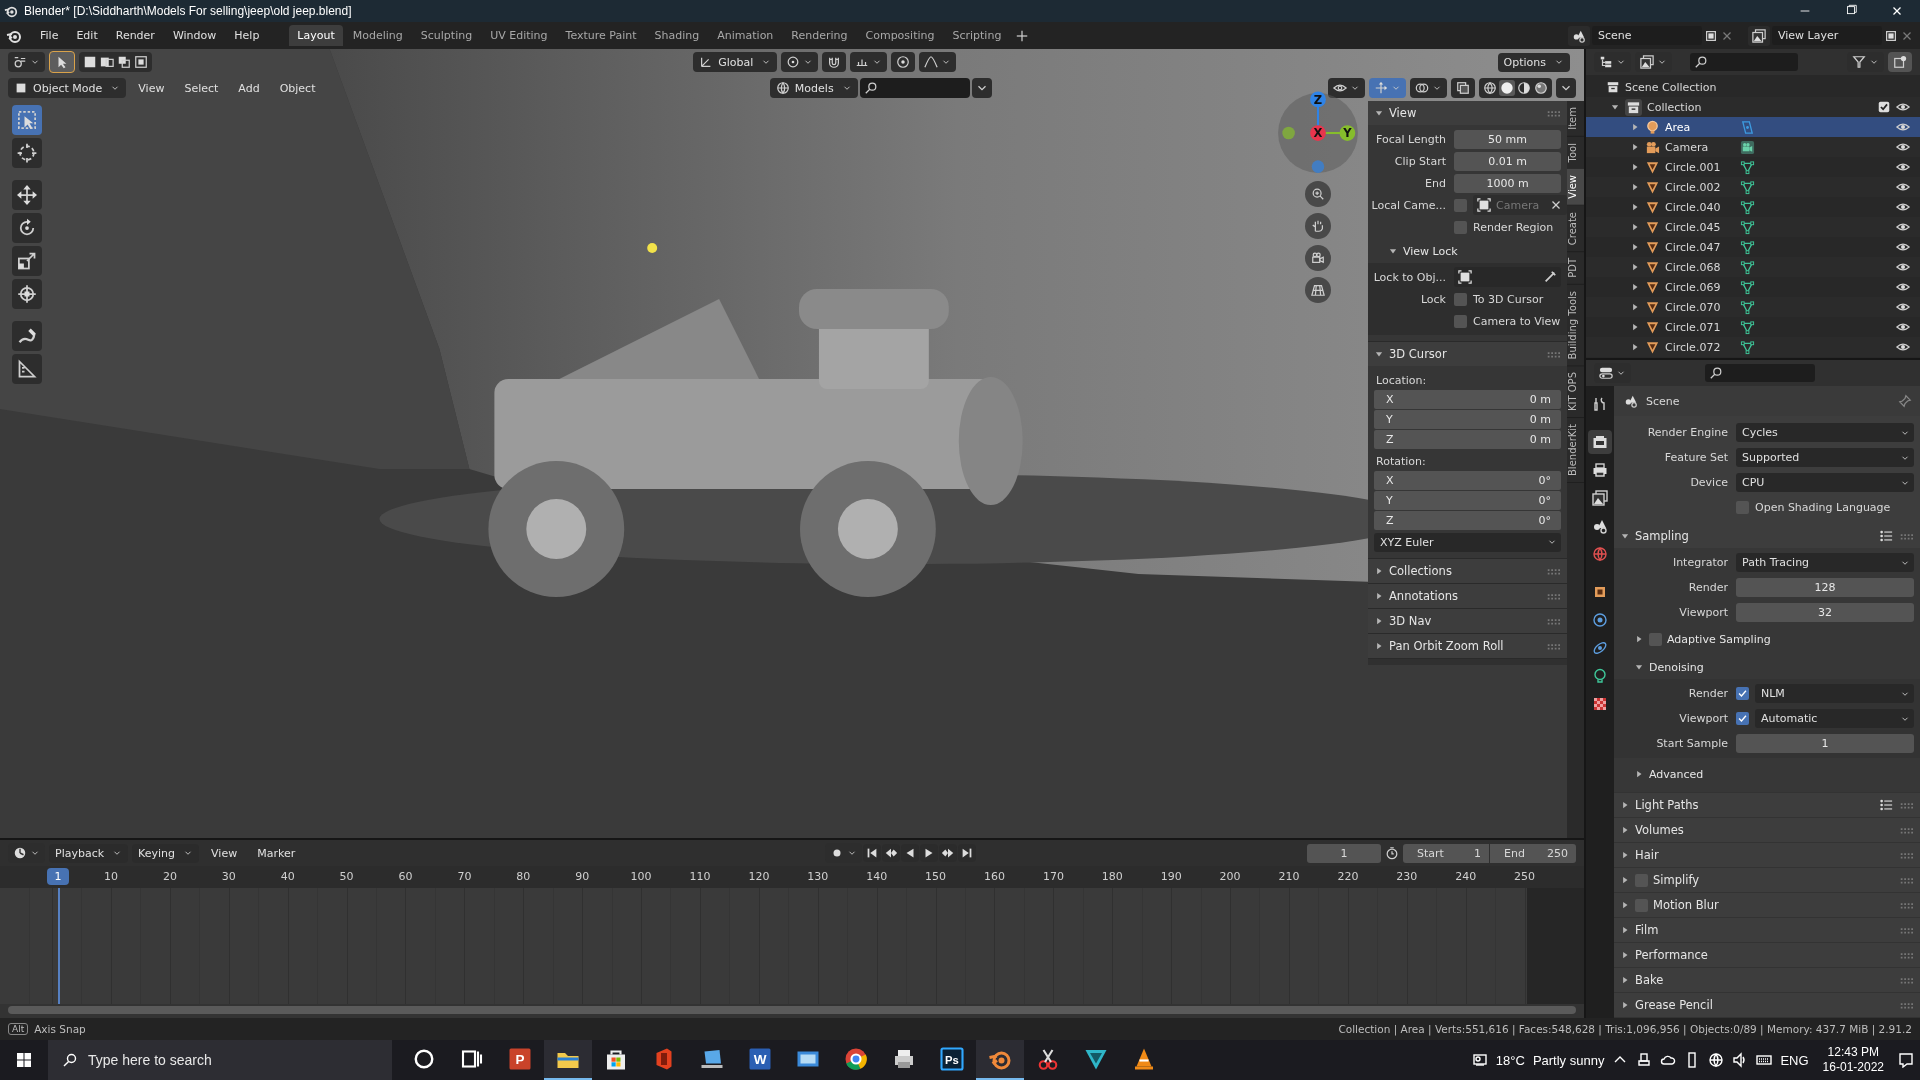 This screenshot has width=1920, height=1080. I want to click on slides-app-icon: P, so click(520, 1059).